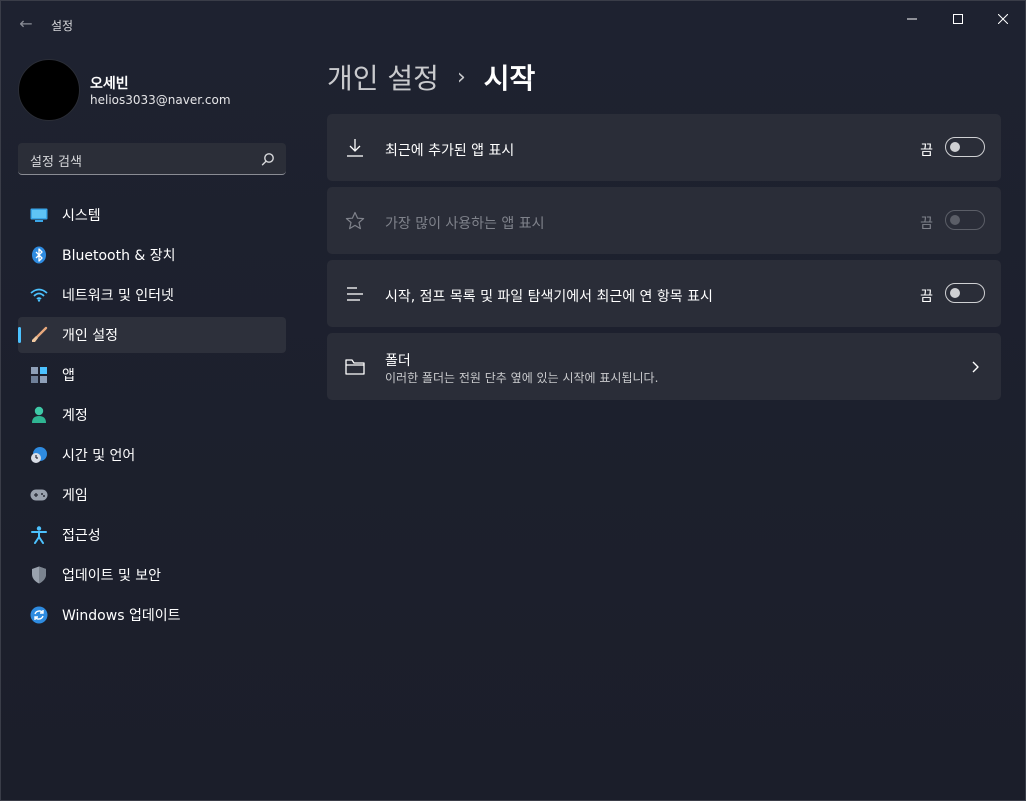 Image resolution: width=1026 pixels, height=801 pixels. What do you see at coordinates (39, 295) in the screenshot?
I see `wifi-icon` at bounding box center [39, 295].